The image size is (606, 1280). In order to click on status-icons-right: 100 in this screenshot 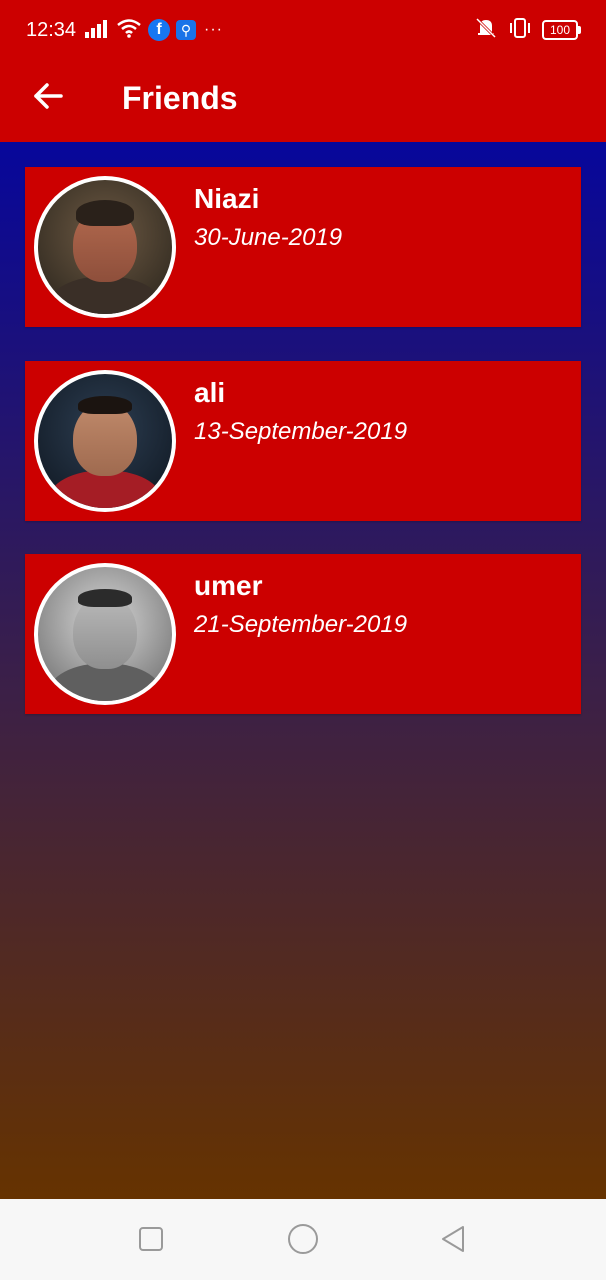, I will do `click(527, 30)`.